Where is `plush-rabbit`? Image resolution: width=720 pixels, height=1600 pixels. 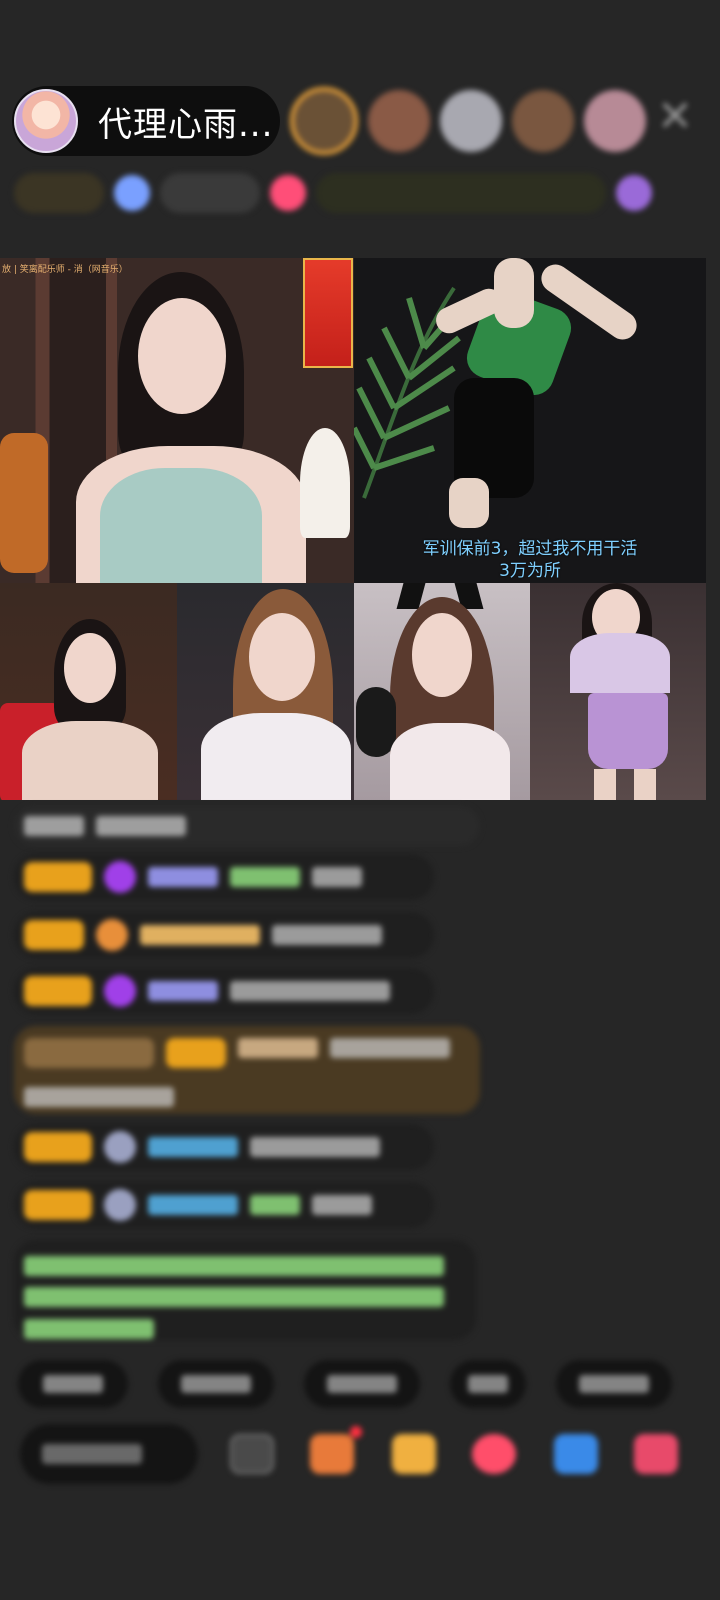
plush-rabbit is located at coordinates (325, 483).